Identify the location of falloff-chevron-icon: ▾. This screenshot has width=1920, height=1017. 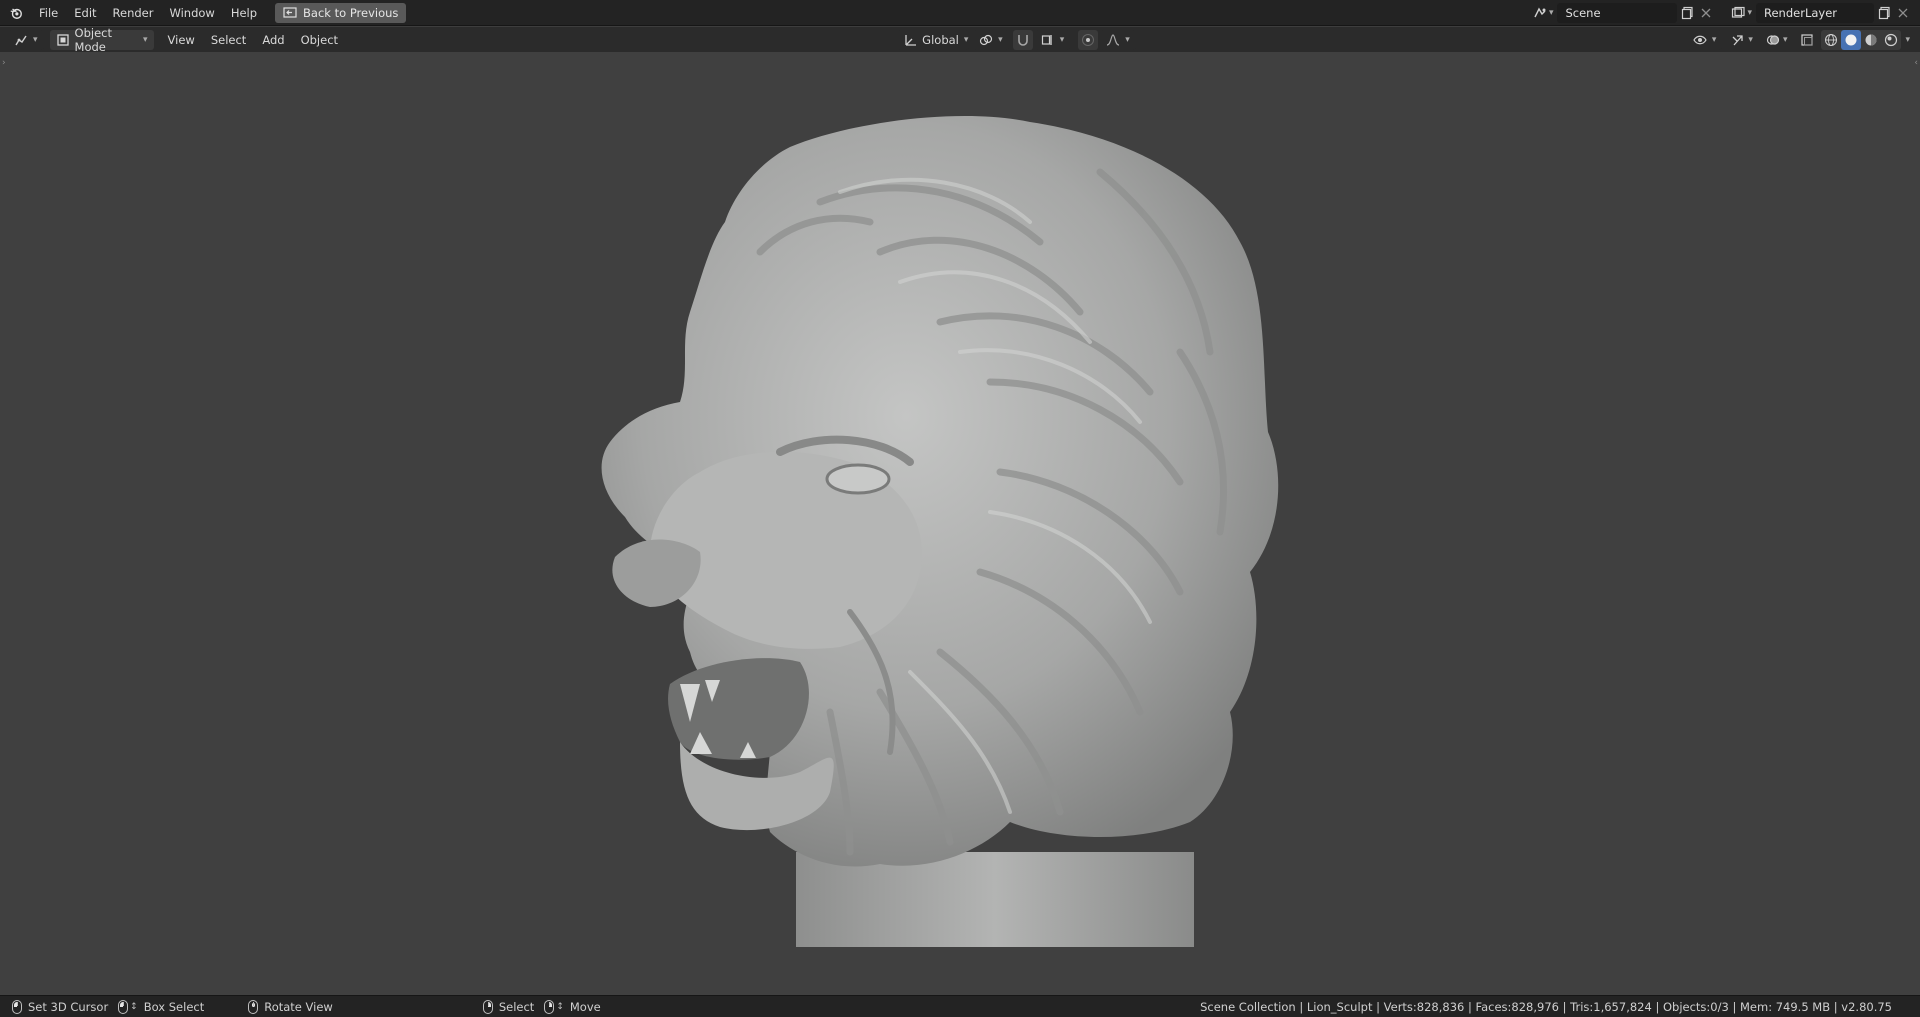
(1127, 39).